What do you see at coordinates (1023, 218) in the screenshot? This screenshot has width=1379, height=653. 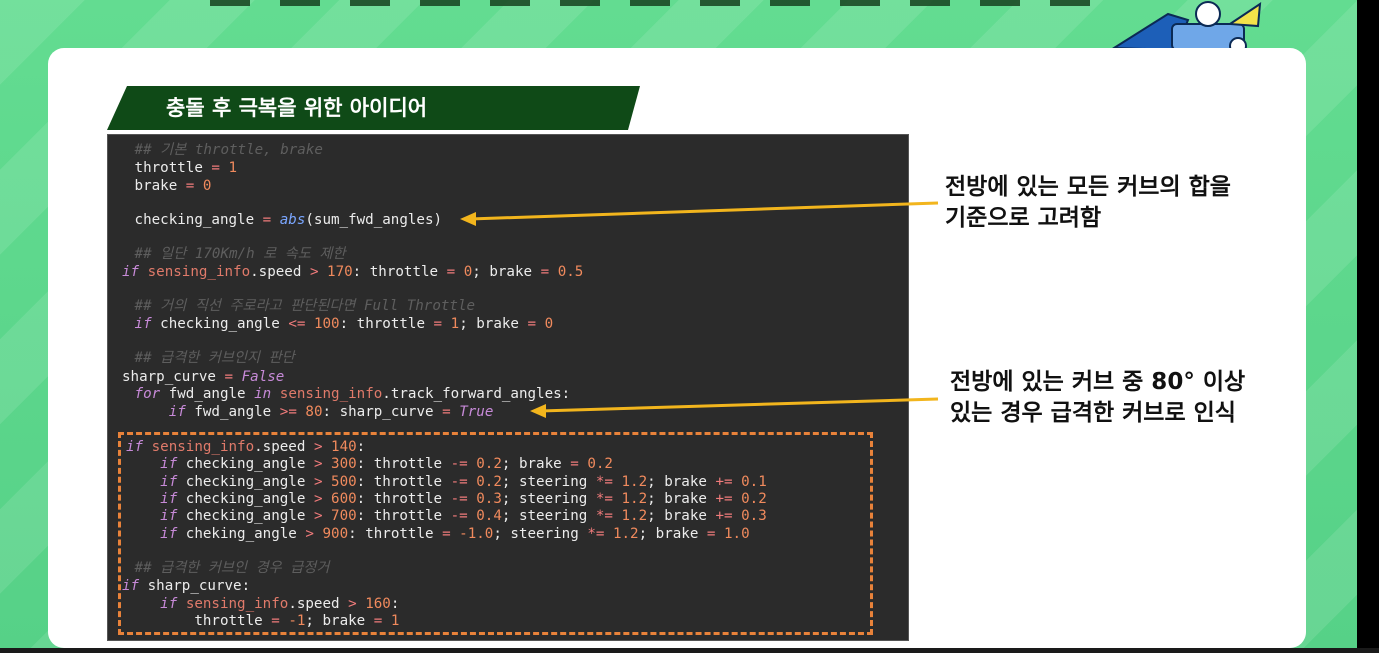 I see `annotation-line: 기준으로 고려함` at bounding box center [1023, 218].